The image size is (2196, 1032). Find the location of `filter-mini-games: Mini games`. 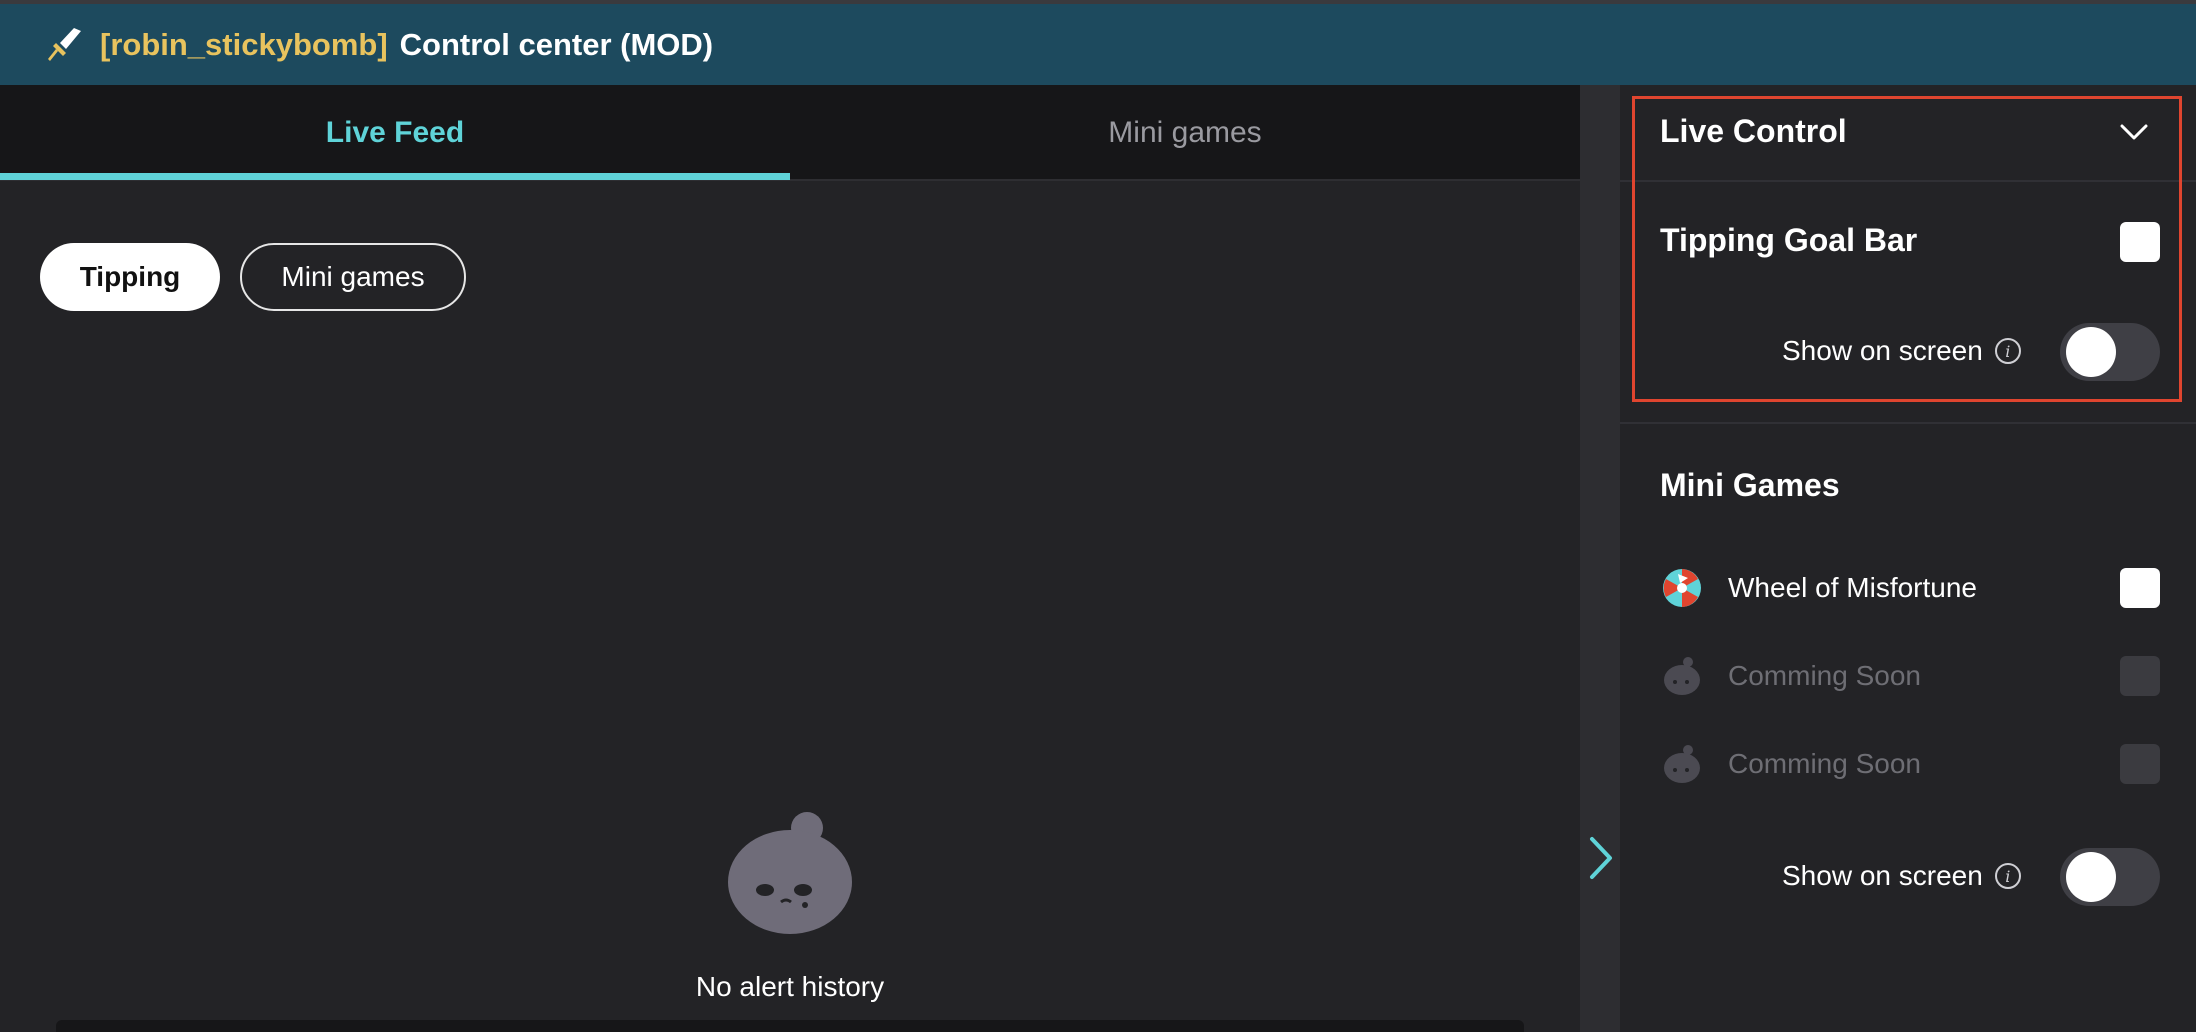

filter-mini-games: Mini games is located at coordinates (353, 277).